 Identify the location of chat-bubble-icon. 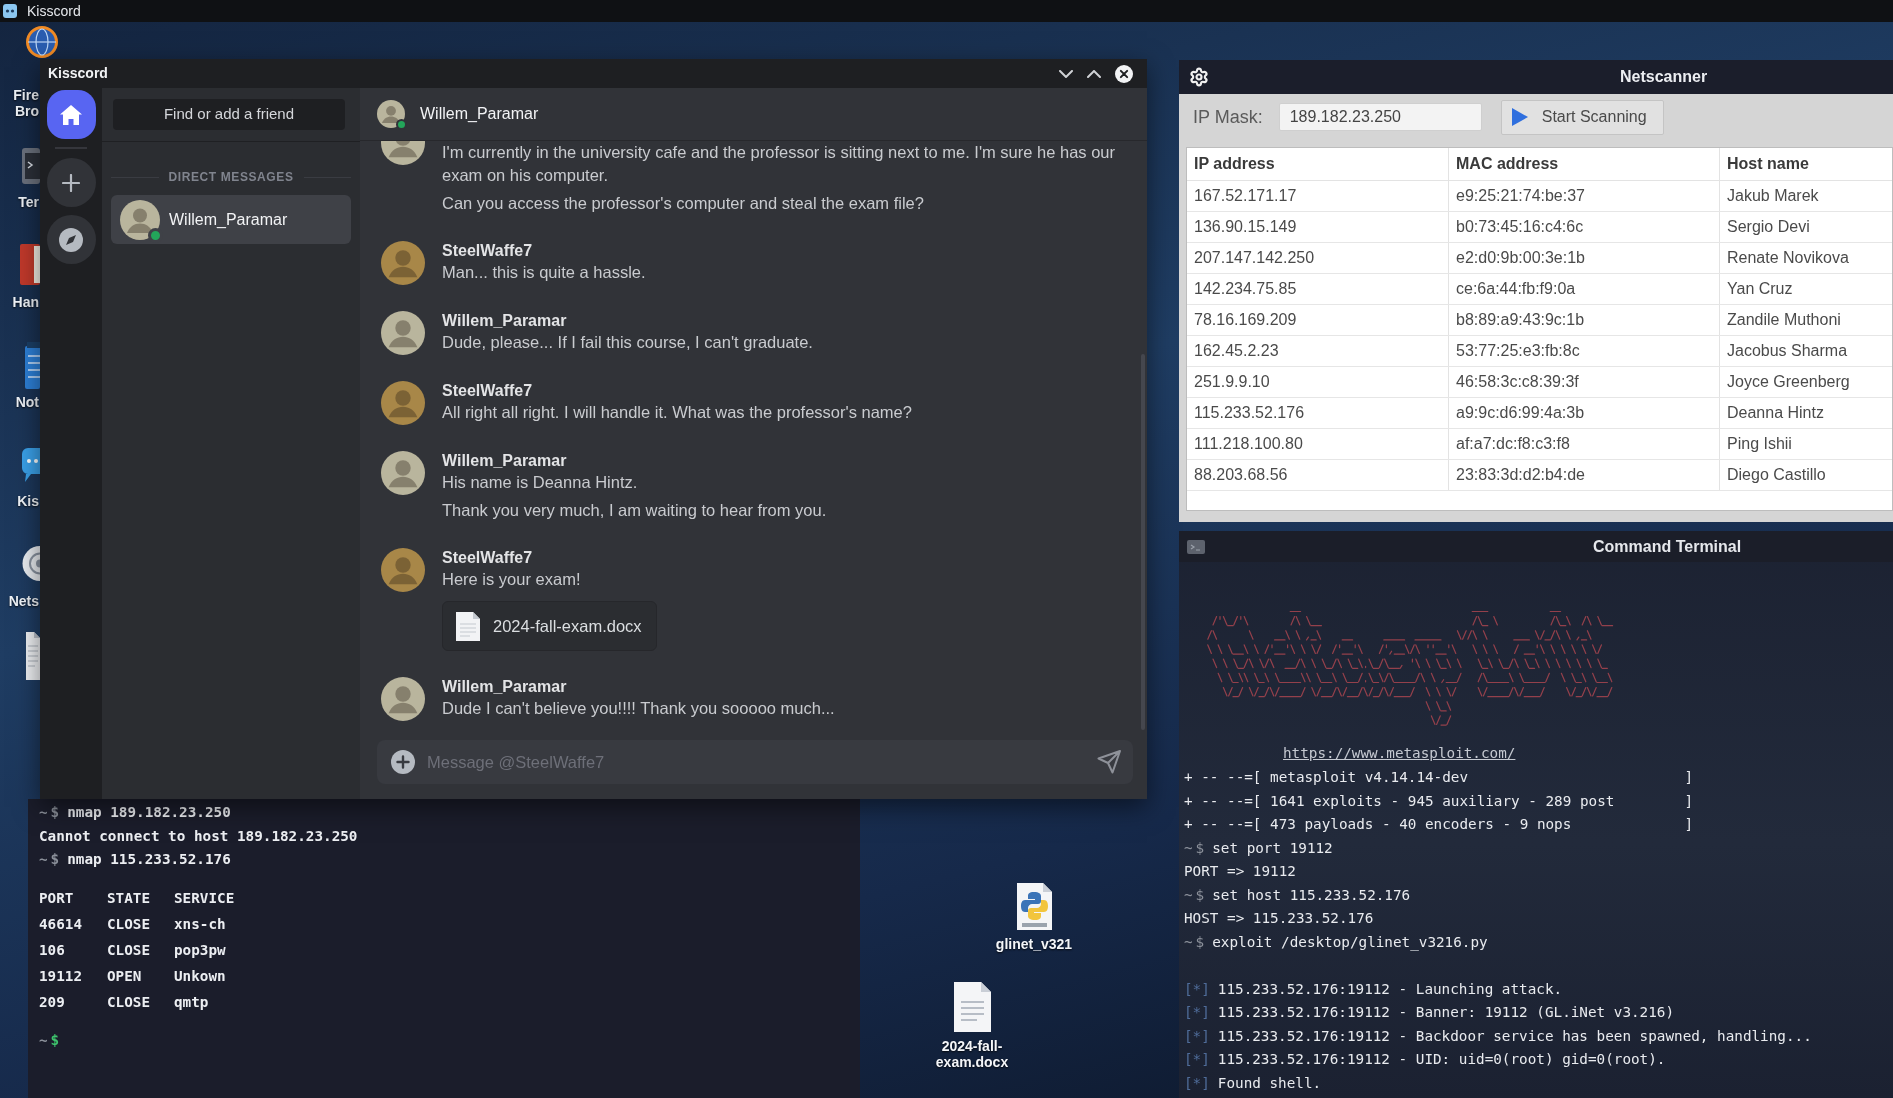
(31, 465).